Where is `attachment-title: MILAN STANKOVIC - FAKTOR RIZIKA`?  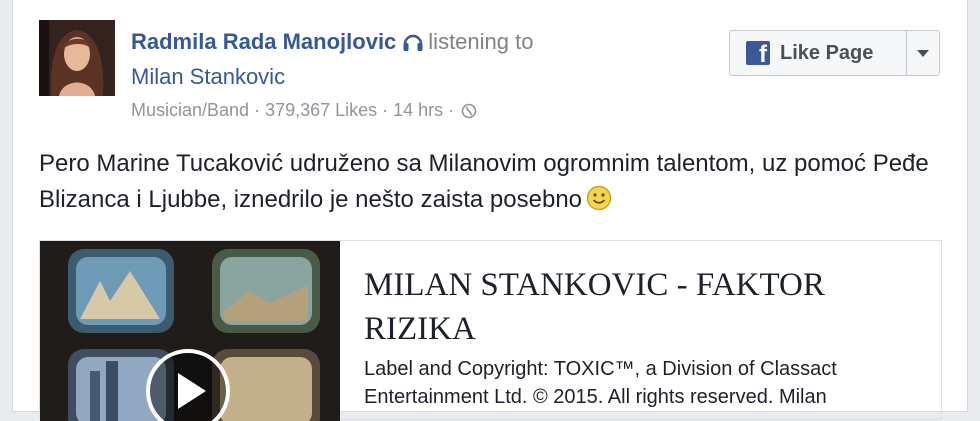 attachment-title: MILAN STANKOVIC - FAKTOR RIZIKA is located at coordinates (644, 307).